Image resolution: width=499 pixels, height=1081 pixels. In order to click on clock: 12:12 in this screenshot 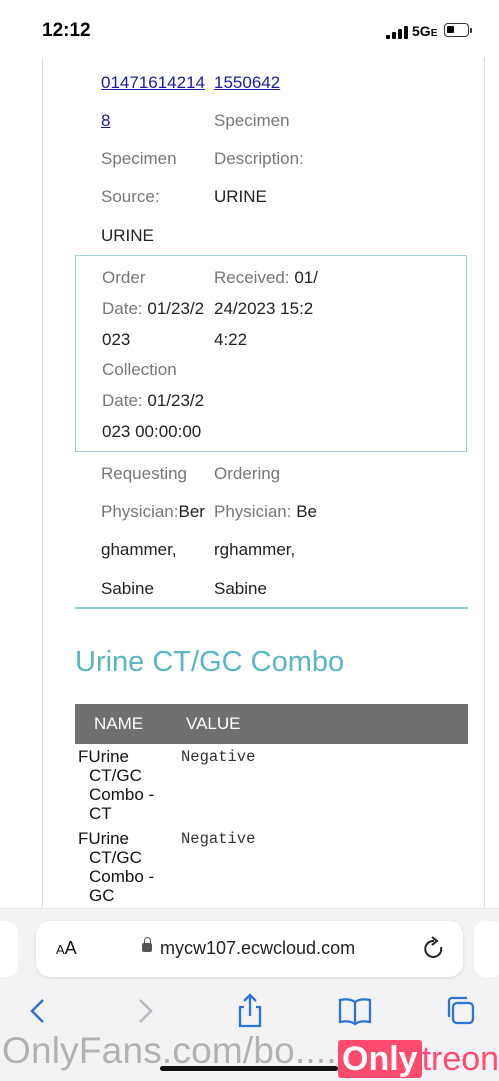, I will do `click(66, 30)`.